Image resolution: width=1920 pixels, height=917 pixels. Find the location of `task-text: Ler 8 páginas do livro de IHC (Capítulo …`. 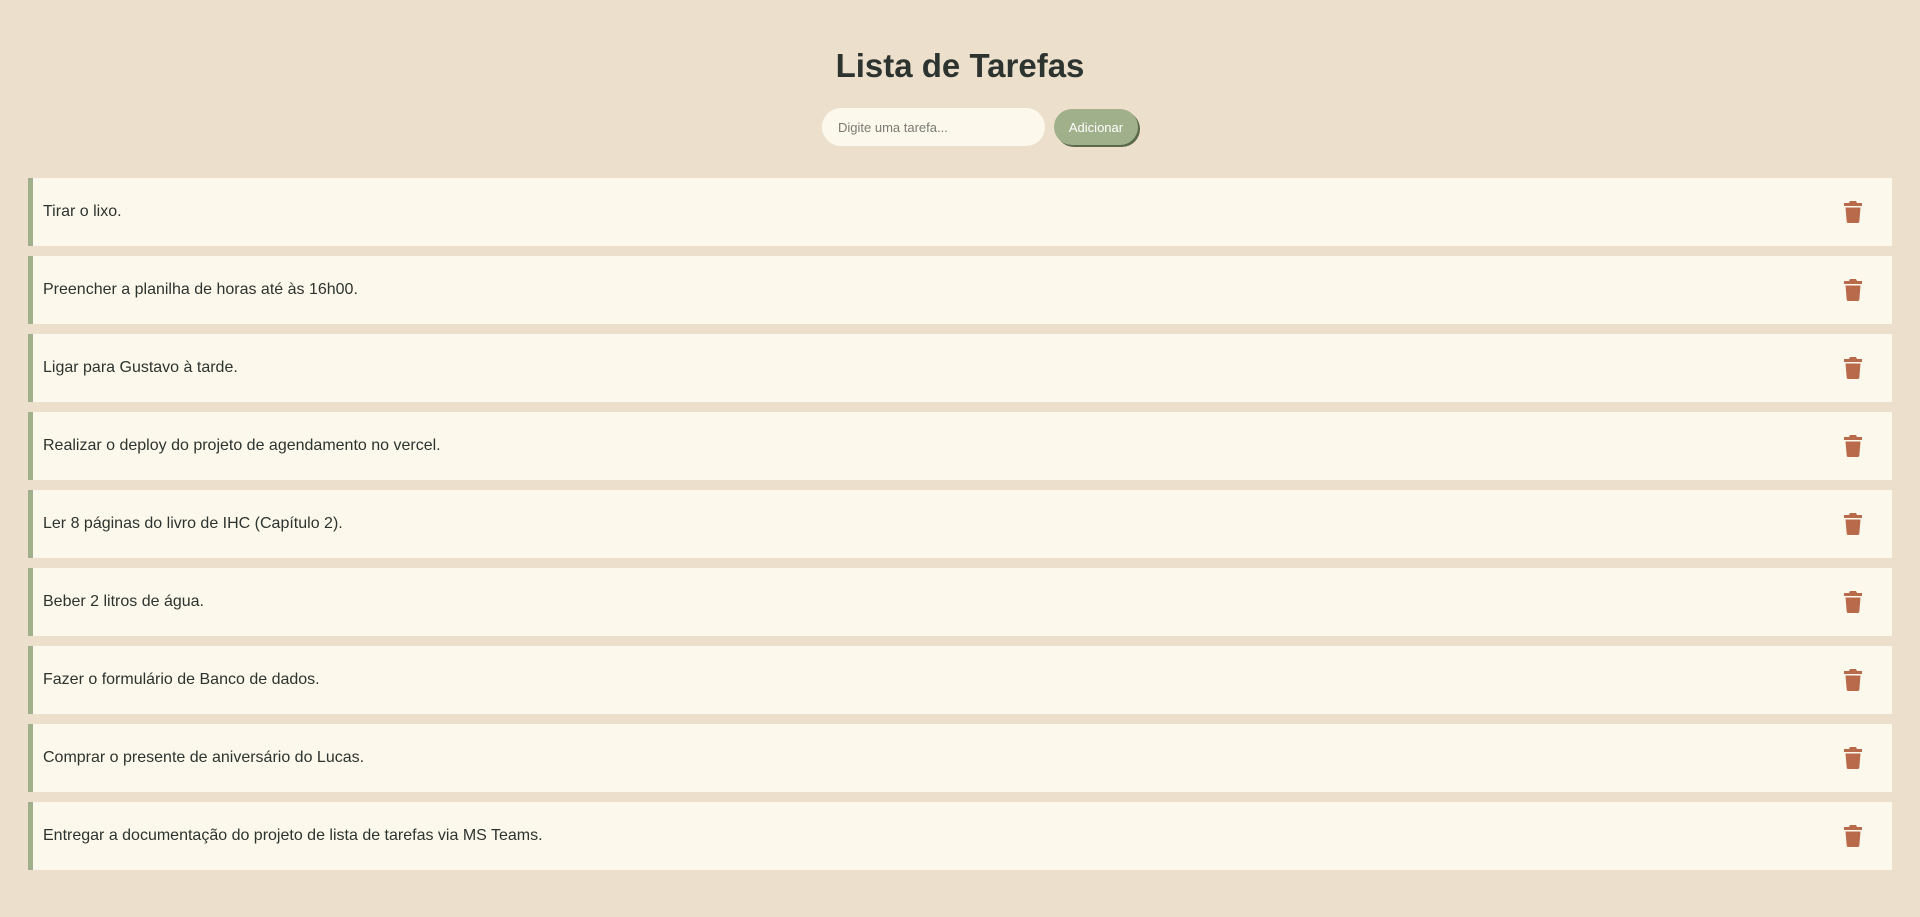

task-text: Ler 8 páginas do livro de IHC (Capítulo … is located at coordinates (193, 523).